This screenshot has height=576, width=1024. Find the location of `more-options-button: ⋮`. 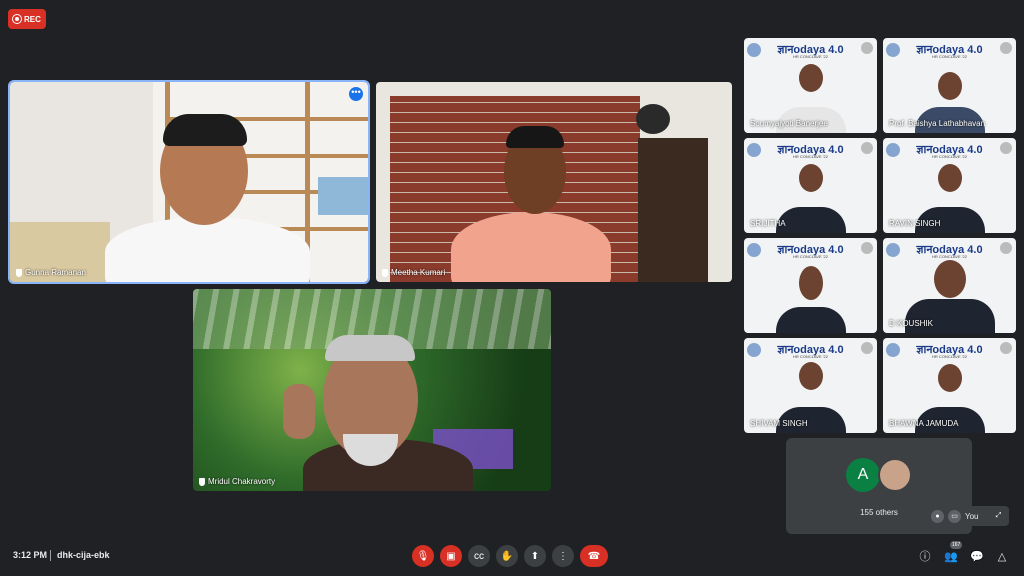

more-options-button: ⋮ is located at coordinates (563, 556).